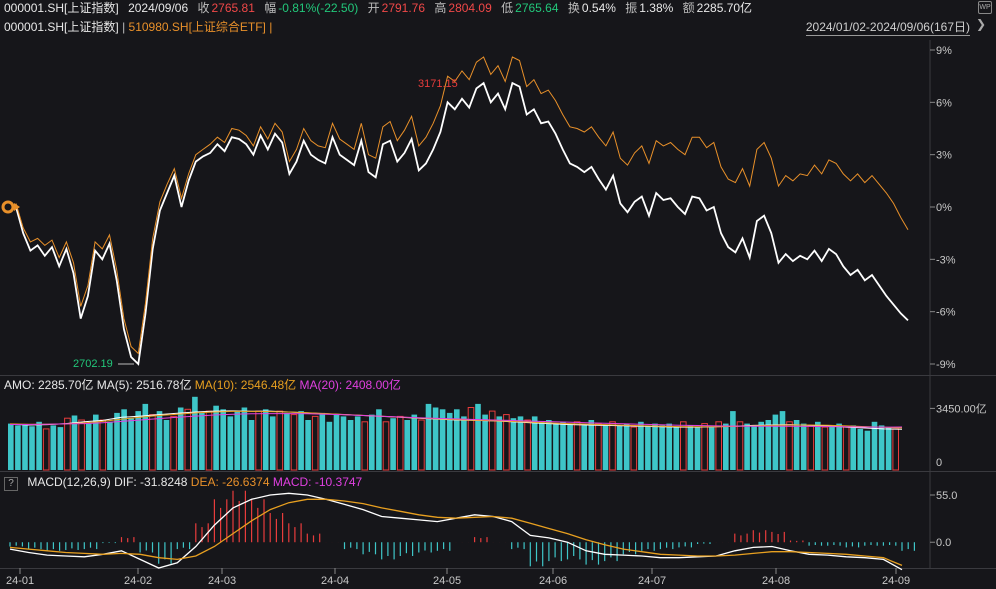 The image size is (996, 589). I want to click on x-tick-label: 24-03, so click(222, 581).